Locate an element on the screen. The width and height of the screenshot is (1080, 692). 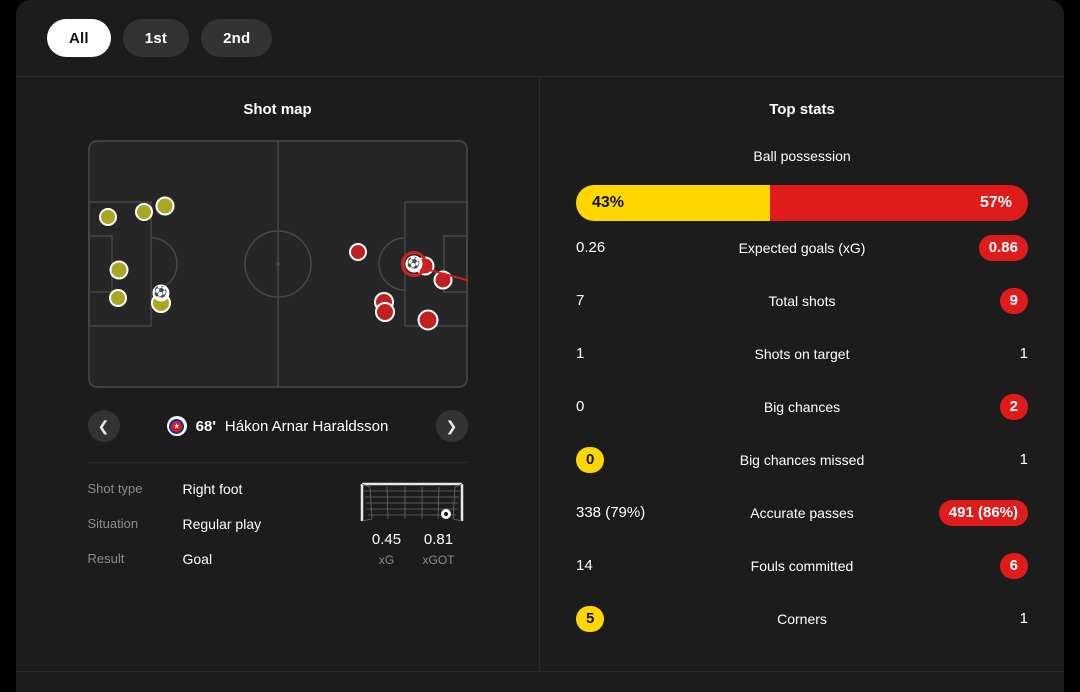
possession-away: 57% is located at coordinates (899, 203).